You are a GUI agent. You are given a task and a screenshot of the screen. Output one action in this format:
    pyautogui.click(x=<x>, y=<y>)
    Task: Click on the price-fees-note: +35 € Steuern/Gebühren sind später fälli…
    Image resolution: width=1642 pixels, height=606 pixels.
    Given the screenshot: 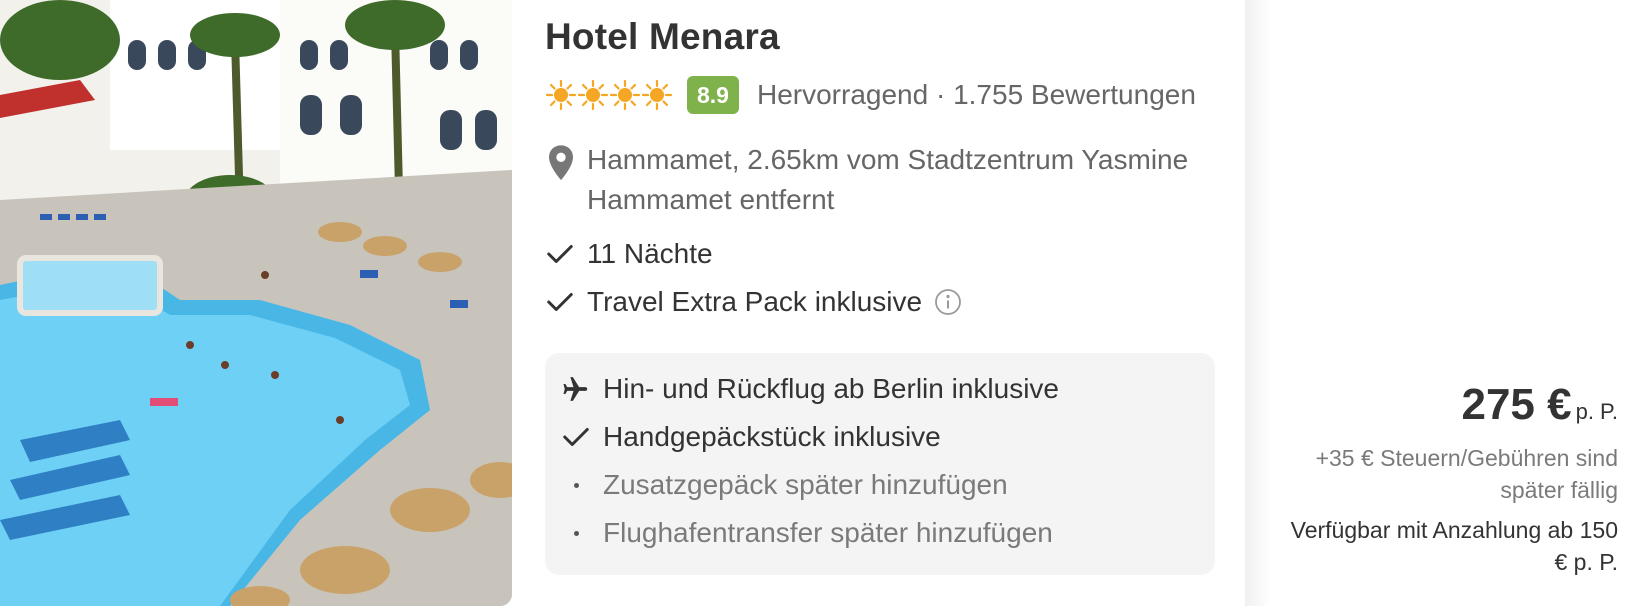 What is the action you would take?
    pyautogui.click(x=1466, y=474)
    